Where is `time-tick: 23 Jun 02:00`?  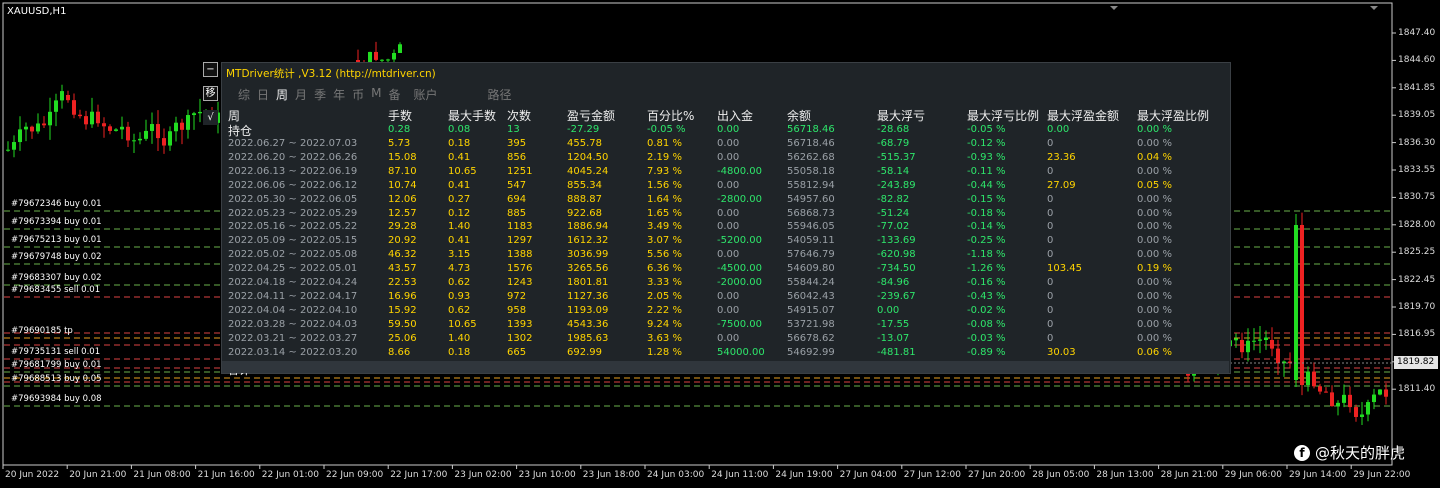 time-tick: 23 Jun 02:00 is located at coordinates (483, 475).